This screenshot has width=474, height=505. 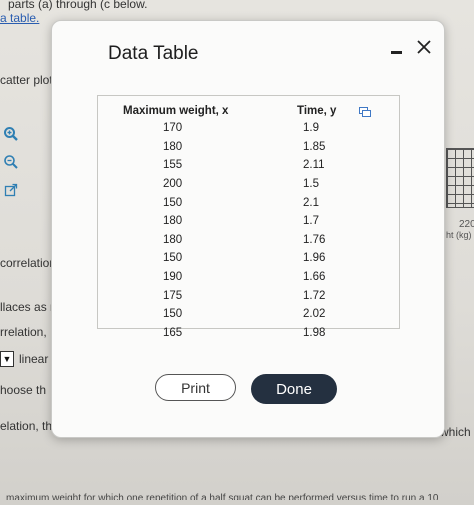 I want to click on table-row: 170 1.9, so click(x=243, y=128).